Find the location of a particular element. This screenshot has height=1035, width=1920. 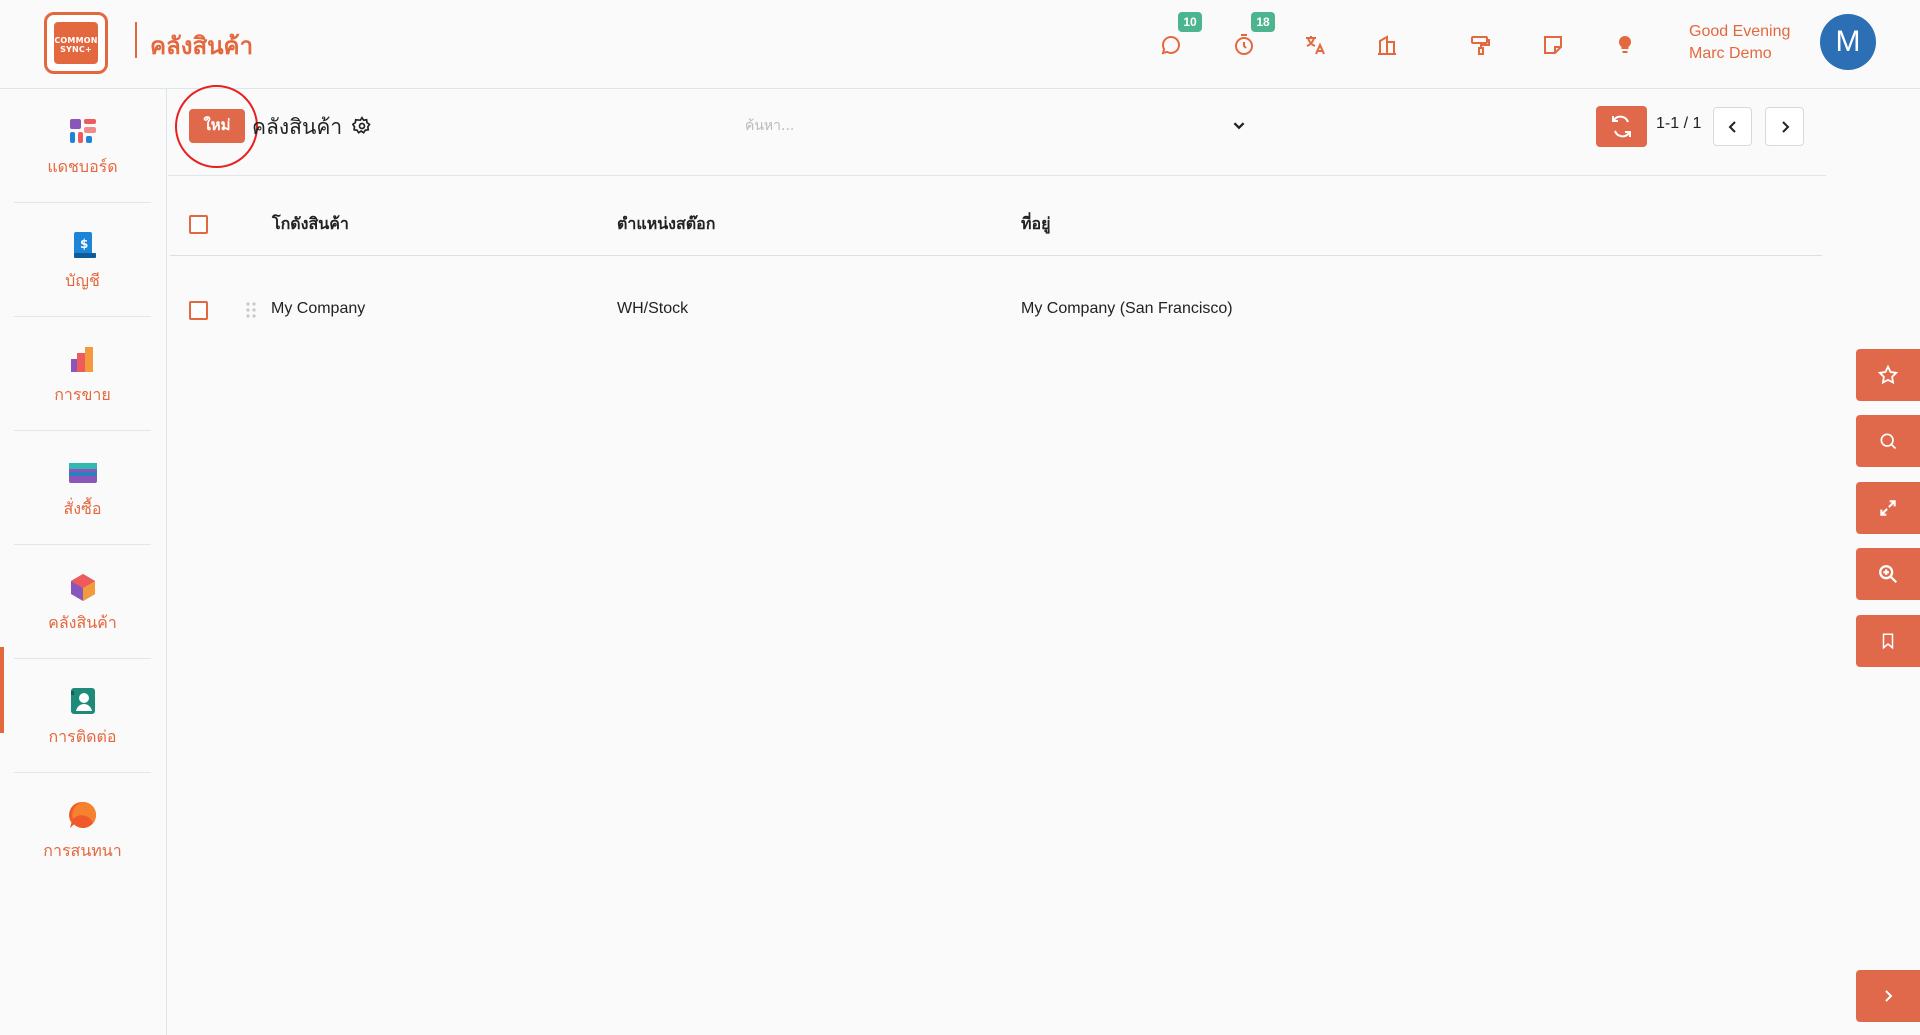

column-header-warehouse: โกดังสินค้า is located at coordinates (310, 224).